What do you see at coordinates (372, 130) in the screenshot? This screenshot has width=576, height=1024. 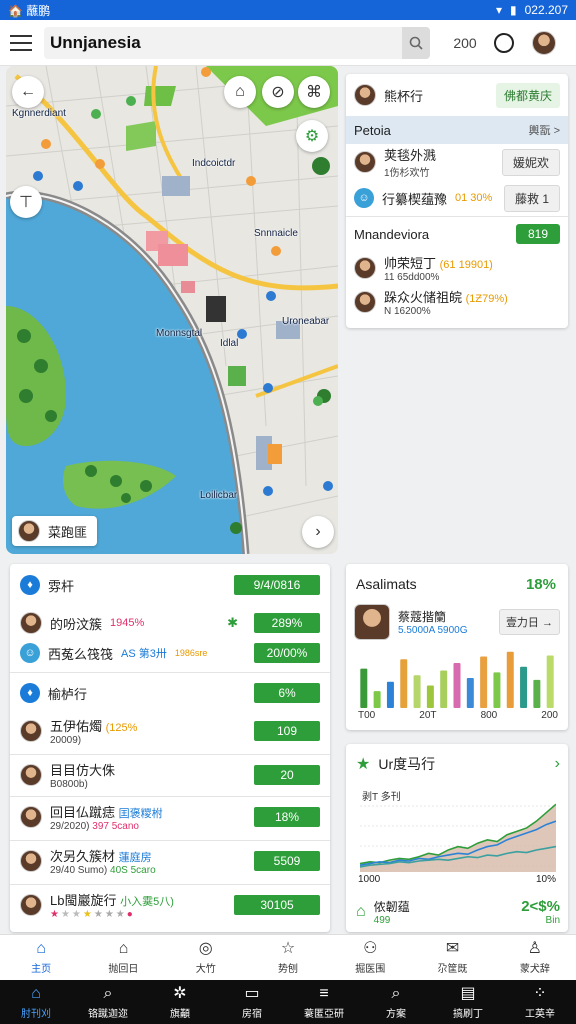 I see `section-title: Petoia` at bounding box center [372, 130].